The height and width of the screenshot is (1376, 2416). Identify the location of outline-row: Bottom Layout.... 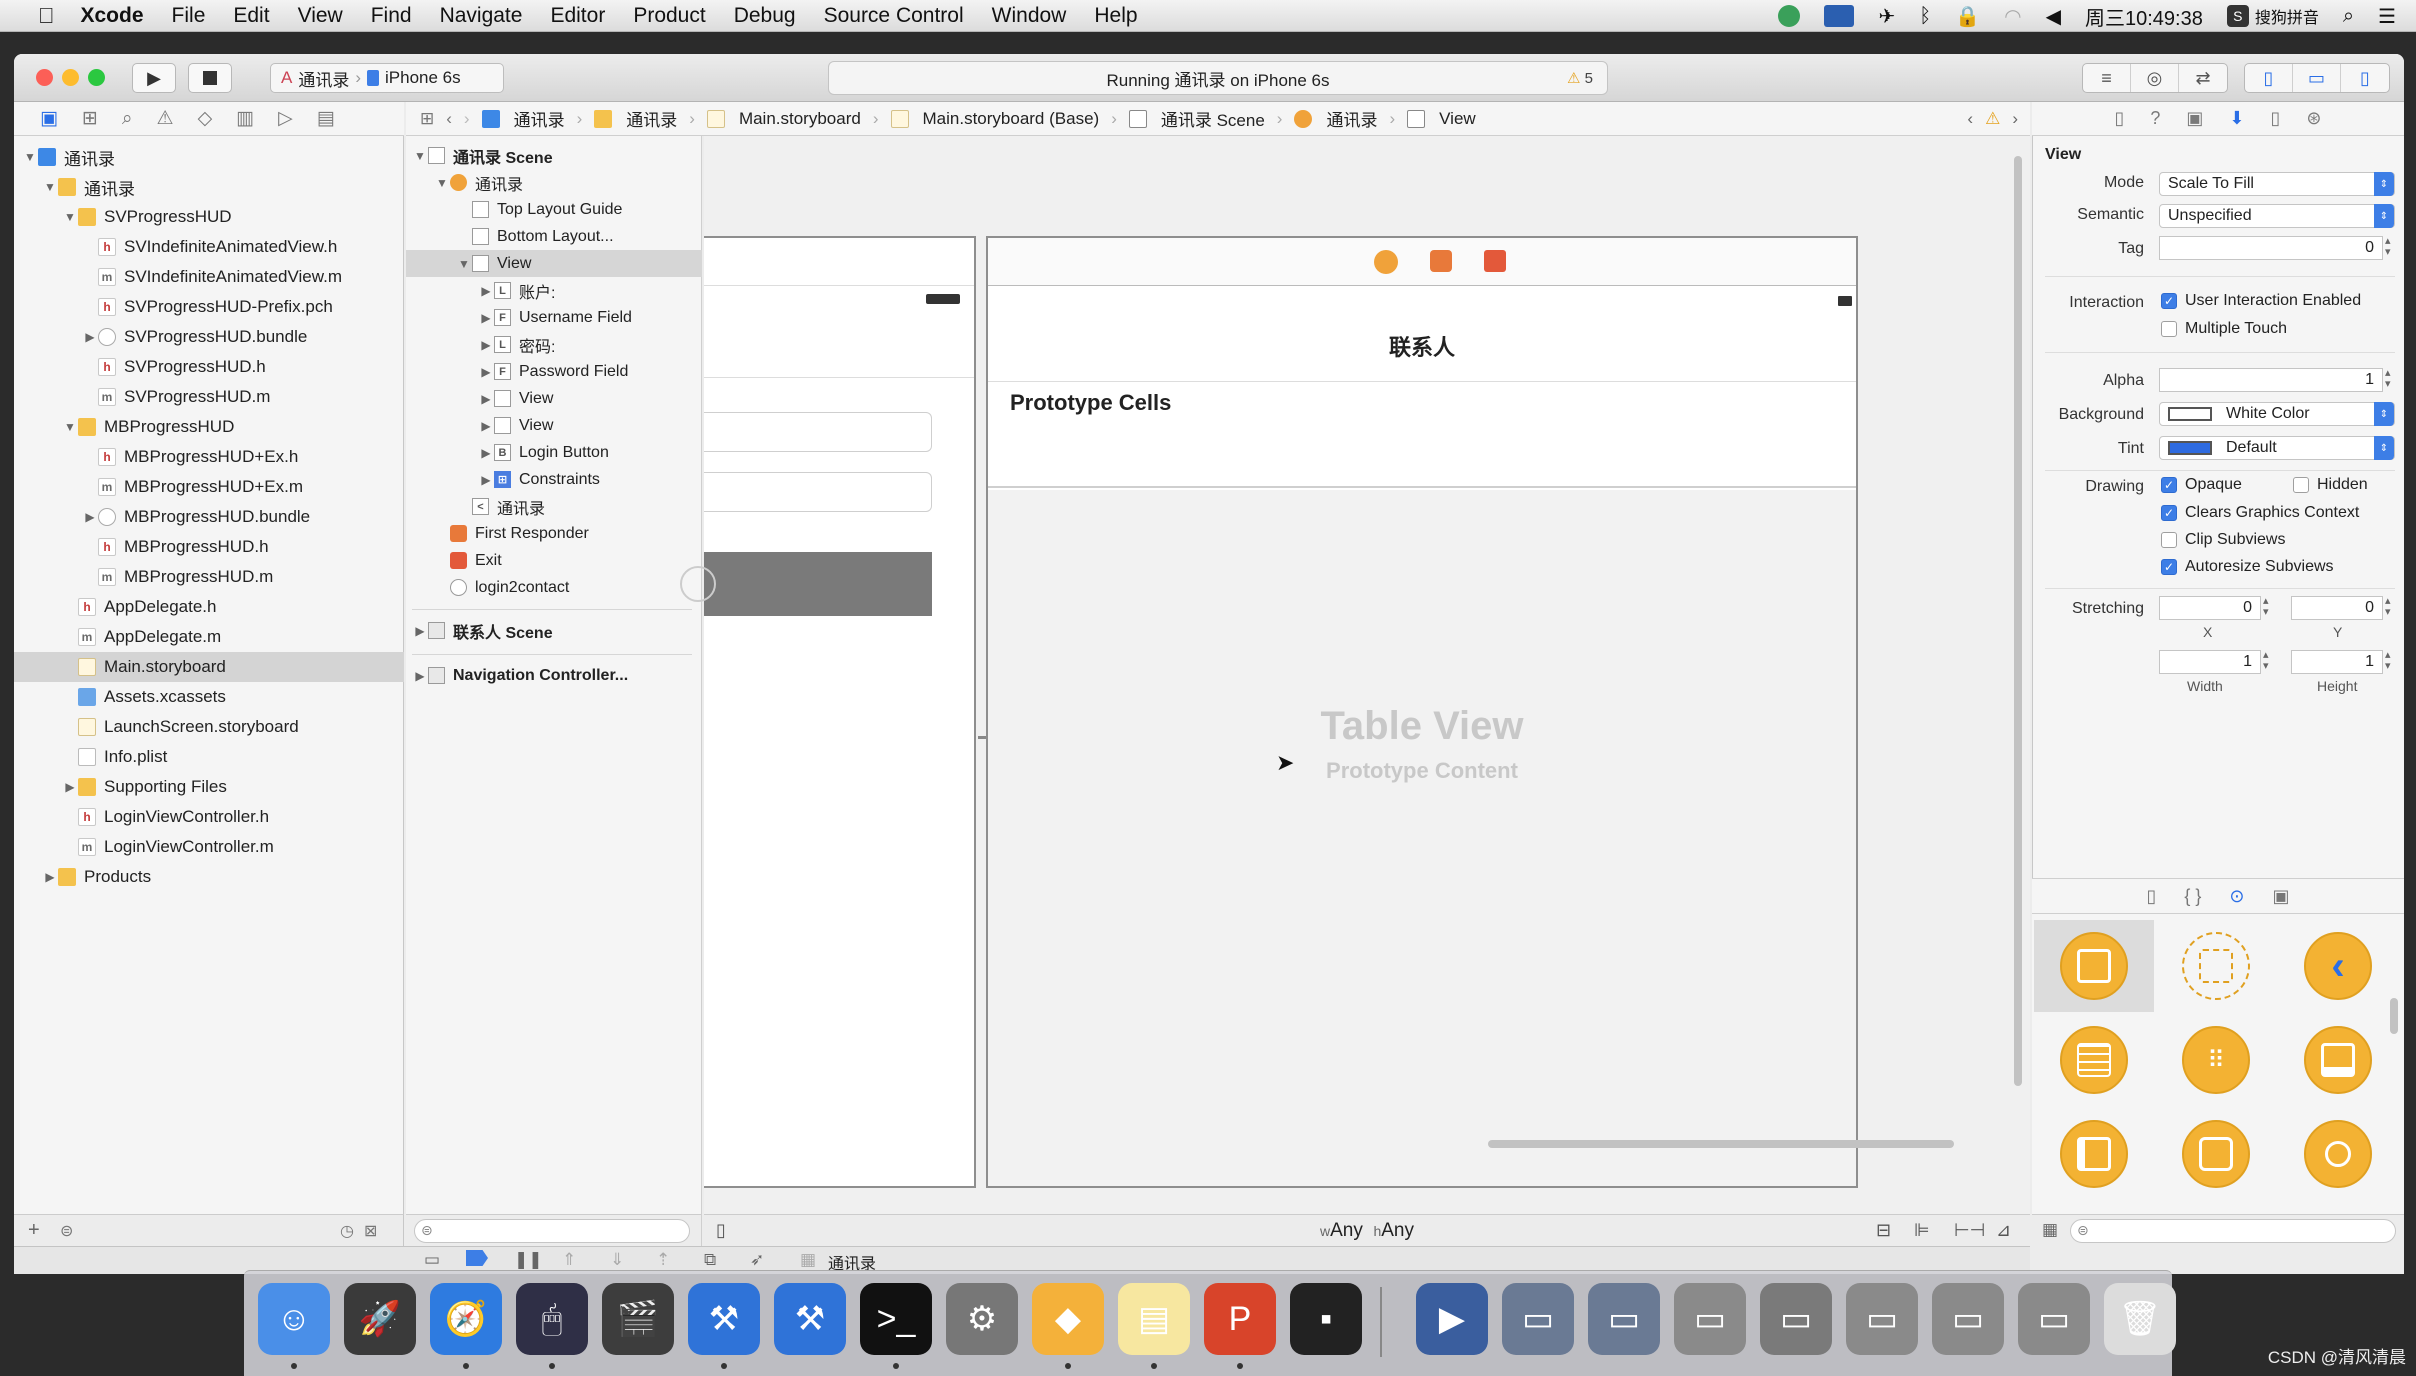
(554, 236).